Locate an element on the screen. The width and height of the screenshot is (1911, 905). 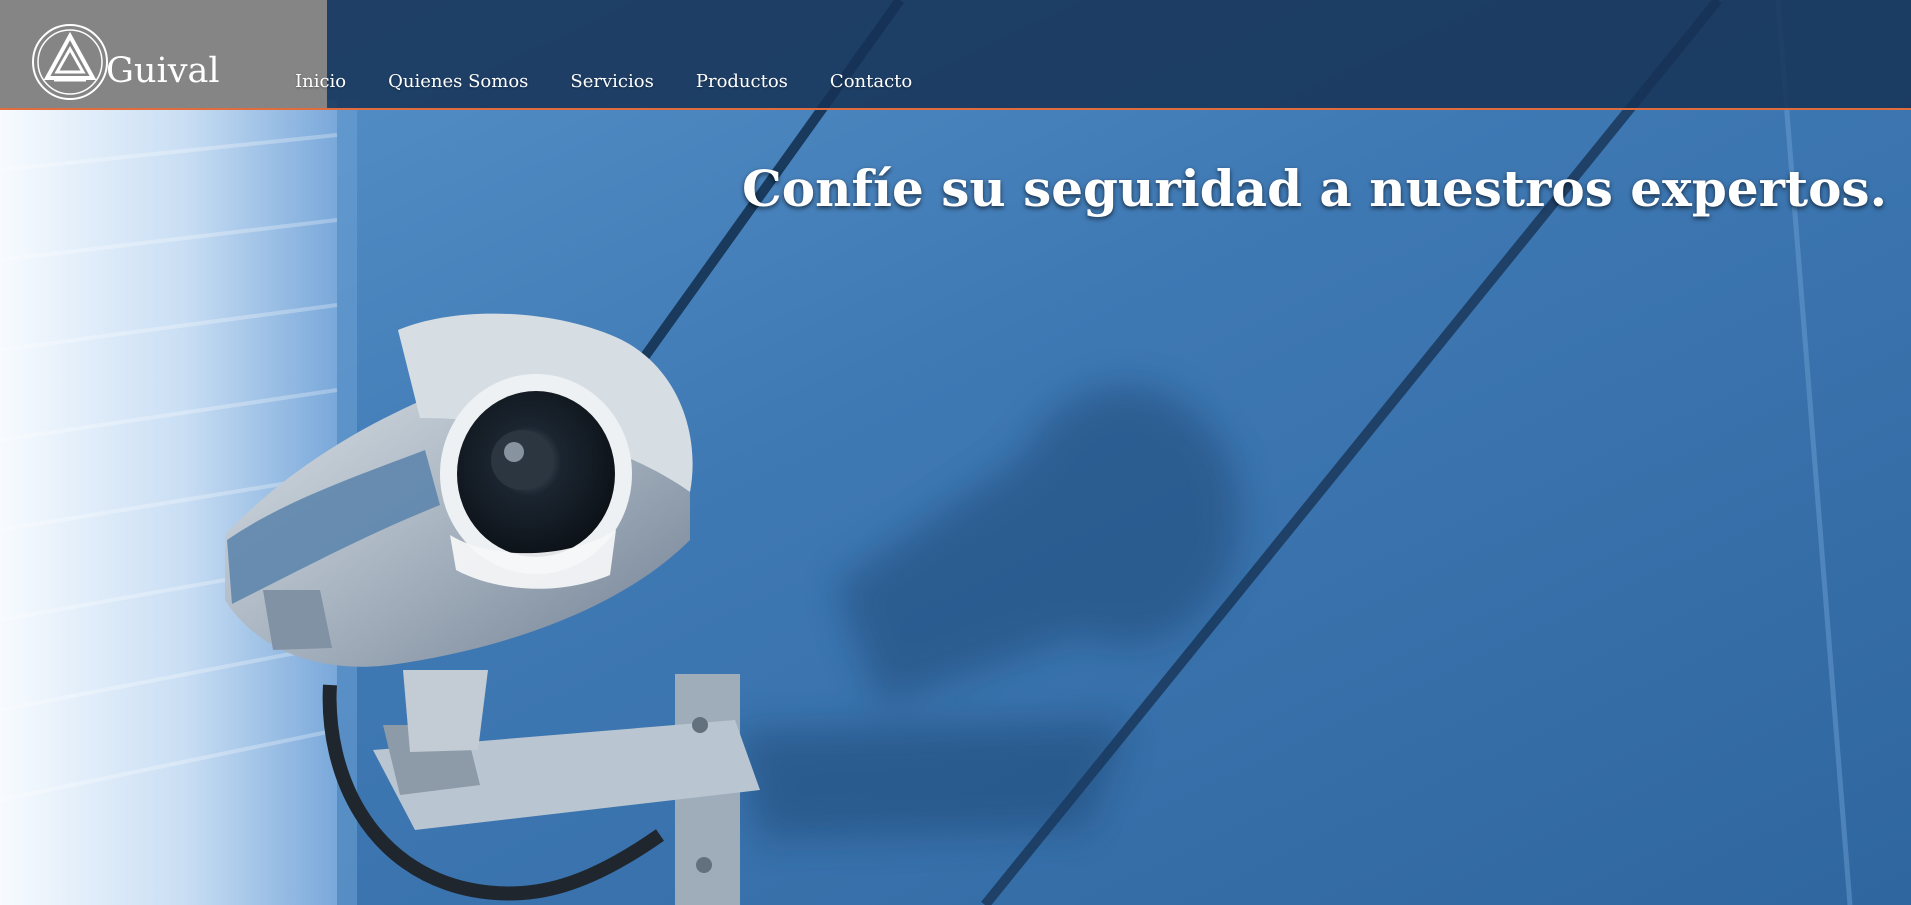
nav-item-contacto: Contacto is located at coordinates (871, 82).